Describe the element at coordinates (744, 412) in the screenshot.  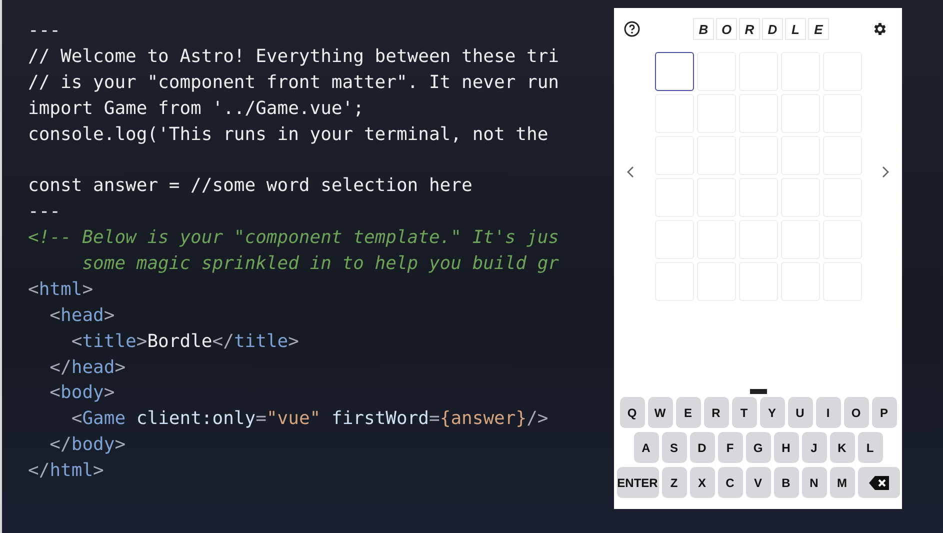
I see `key: T` at that location.